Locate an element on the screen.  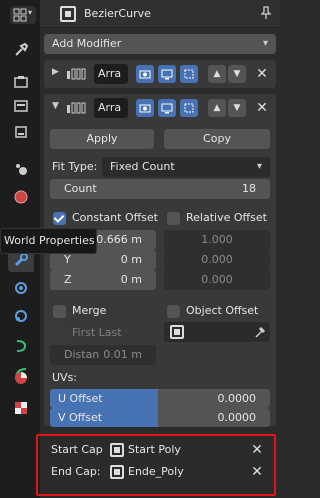
world-icon is located at coordinates (21, 197).